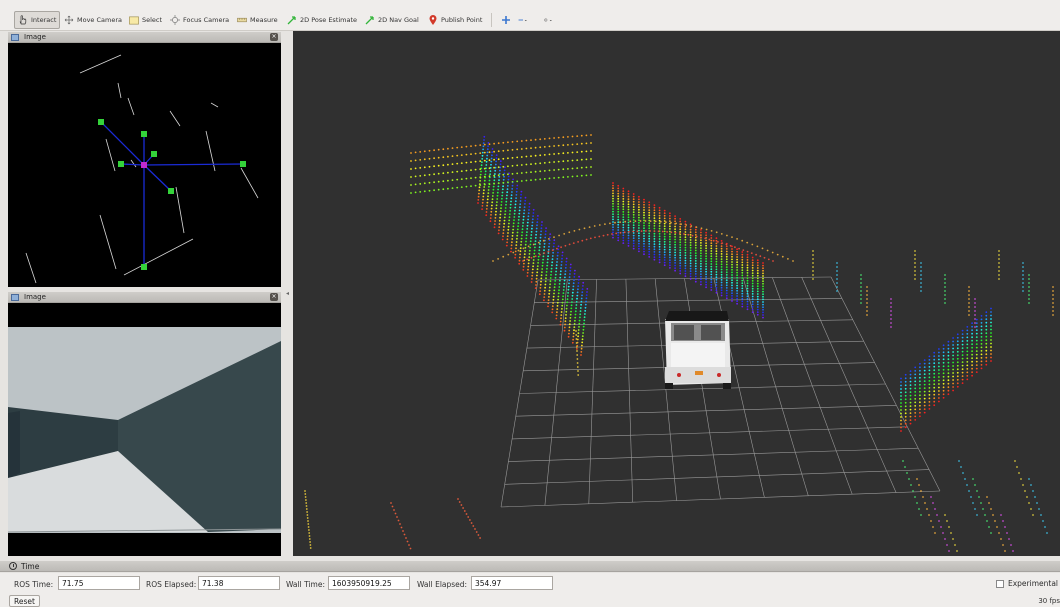 The image size is (1060, 607). I want to click on 2d-nav-goal-label: 2D Nav Goal, so click(398, 20).